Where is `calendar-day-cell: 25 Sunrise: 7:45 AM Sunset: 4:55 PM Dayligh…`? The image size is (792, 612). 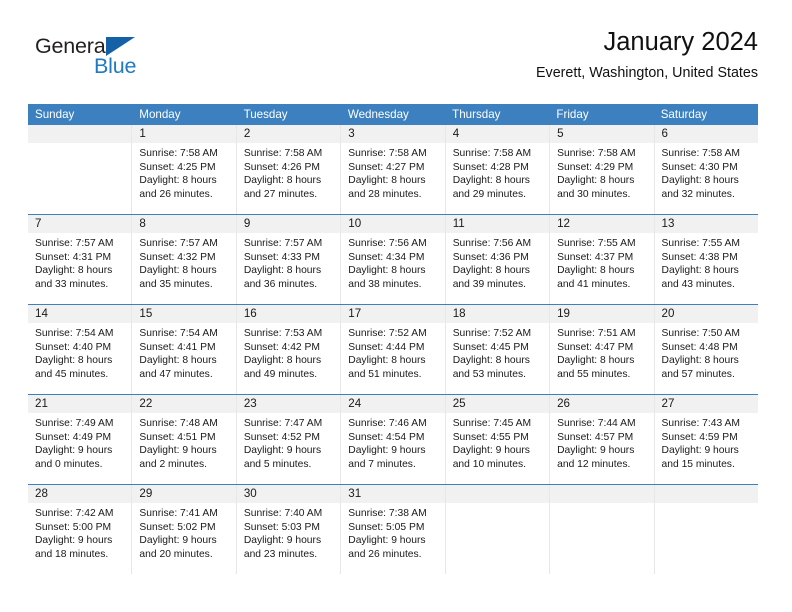
calendar-day-cell: 25 Sunrise: 7:45 AM Sunset: 4:55 PM Dayligh… is located at coordinates (497, 439).